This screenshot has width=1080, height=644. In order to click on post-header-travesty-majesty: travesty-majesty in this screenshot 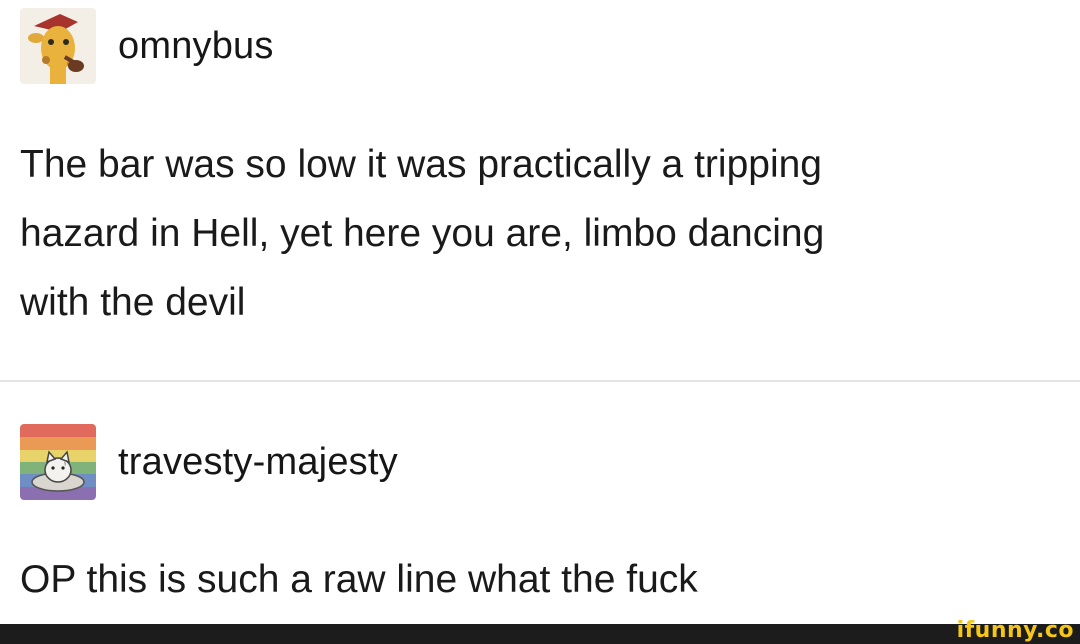, I will do `click(209, 462)`.